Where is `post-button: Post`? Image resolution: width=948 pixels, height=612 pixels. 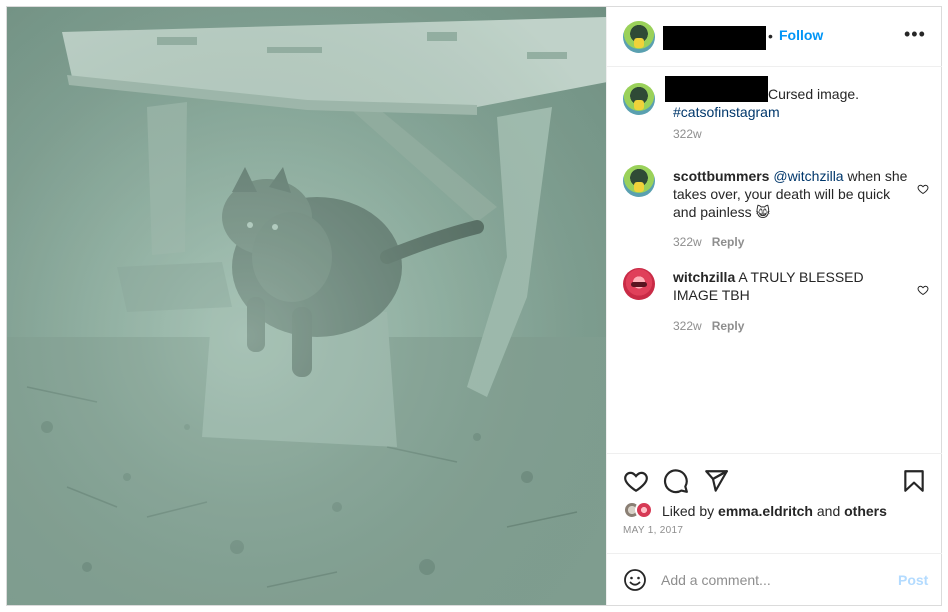 post-button: Post is located at coordinates (913, 580).